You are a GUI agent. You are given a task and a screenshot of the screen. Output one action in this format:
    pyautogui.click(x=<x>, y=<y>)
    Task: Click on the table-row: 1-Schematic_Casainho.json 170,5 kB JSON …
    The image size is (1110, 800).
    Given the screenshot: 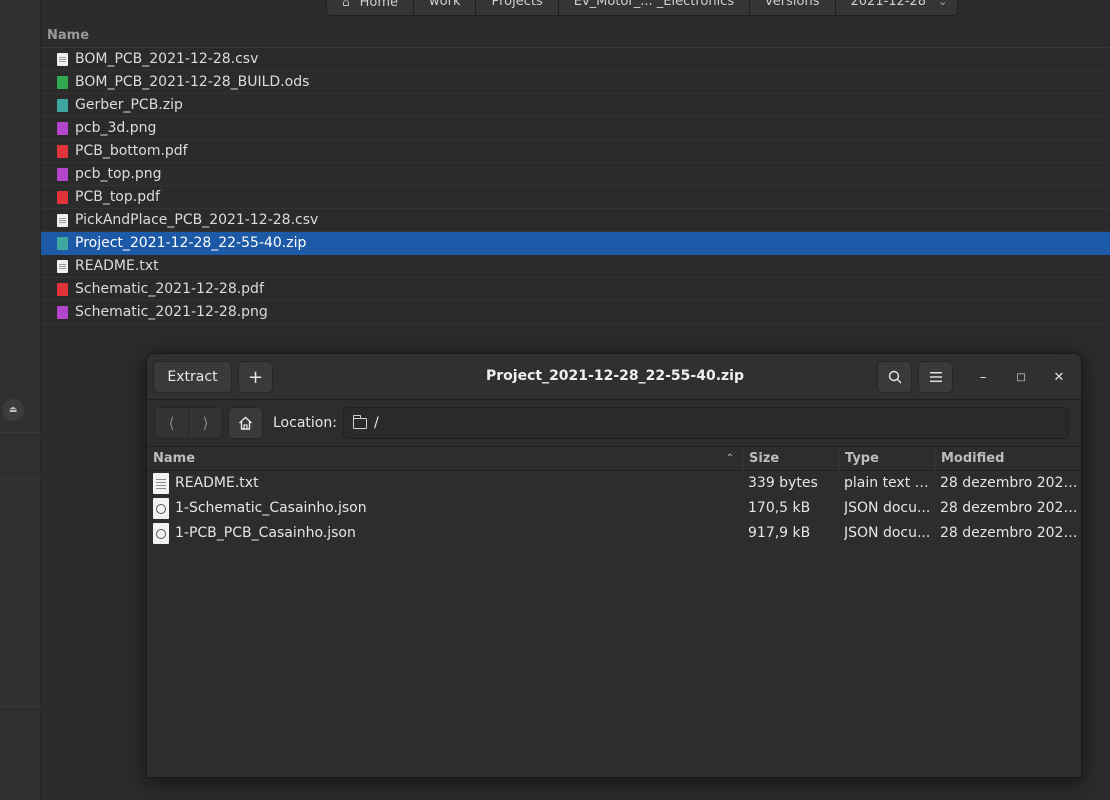 What is the action you would take?
    pyautogui.click(x=614, y=508)
    